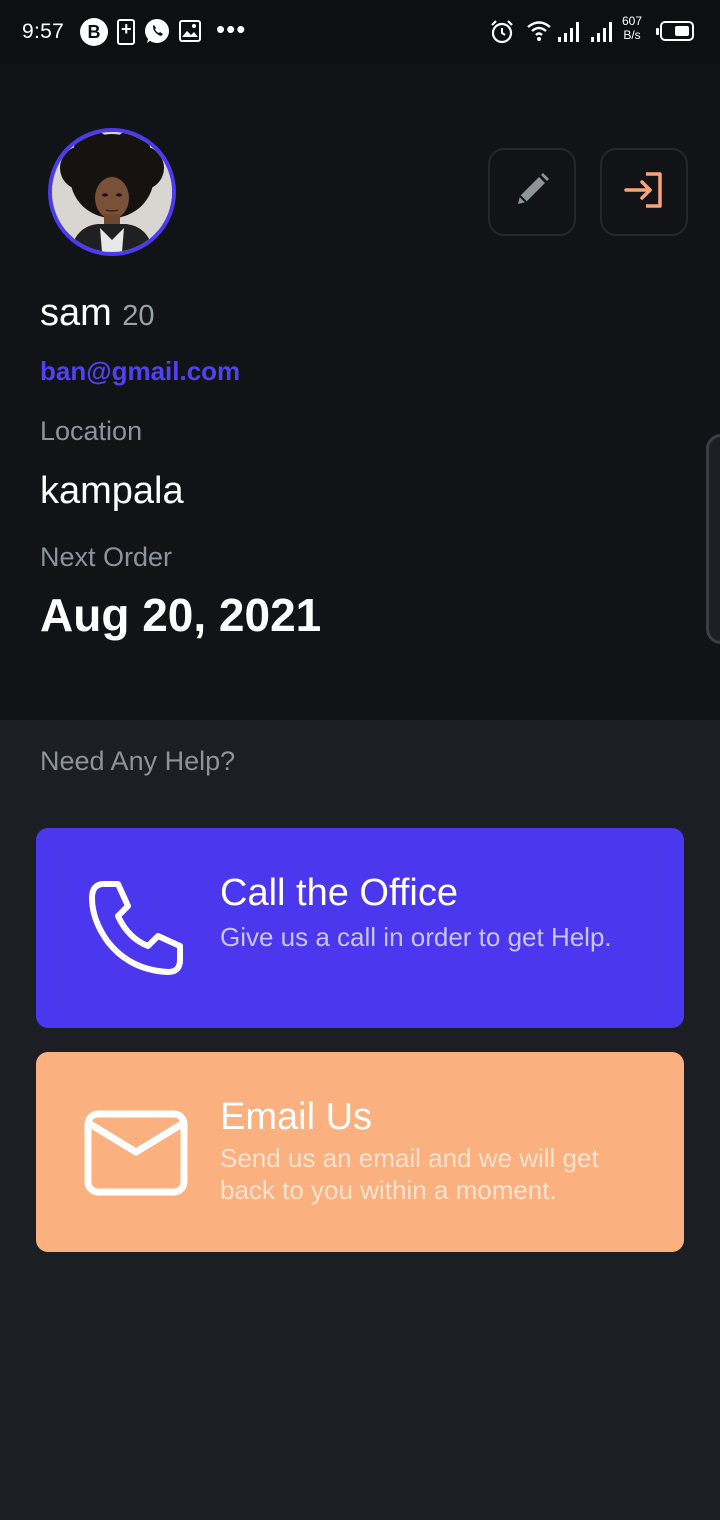 Image resolution: width=720 pixels, height=1520 pixels. What do you see at coordinates (91, 431) in the screenshot?
I see `location-label: Location` at bounding box center [91, 431].